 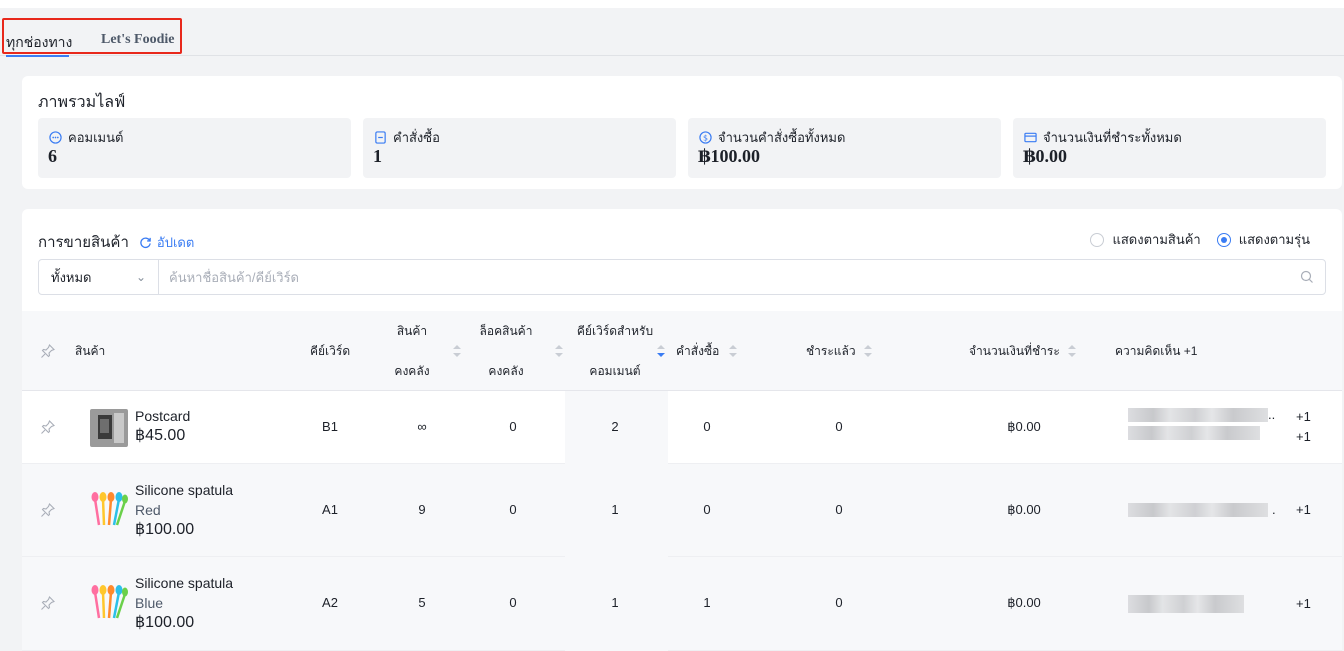 I want to click on active-tab-indicator, so click(x=37, y=56).